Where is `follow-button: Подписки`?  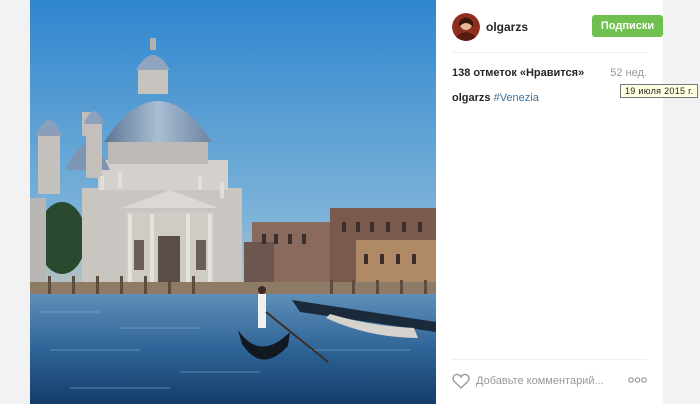 follow-button: Подписки is located at coordinates (627, 26).